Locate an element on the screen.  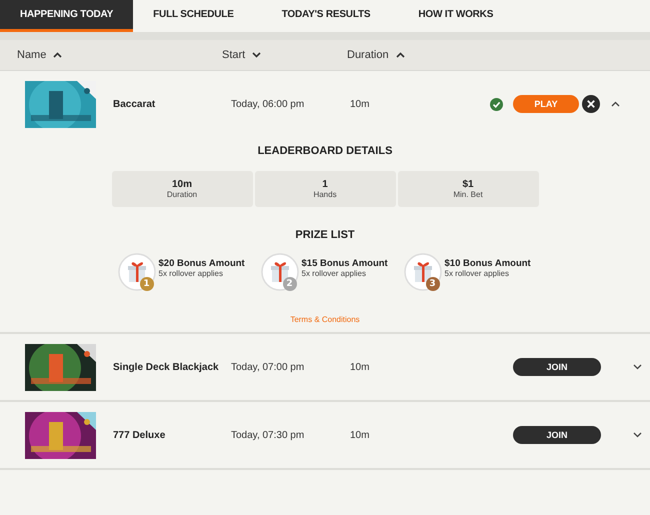
start-time: Today, 06:00 pm is located at coordinates (268, 104).